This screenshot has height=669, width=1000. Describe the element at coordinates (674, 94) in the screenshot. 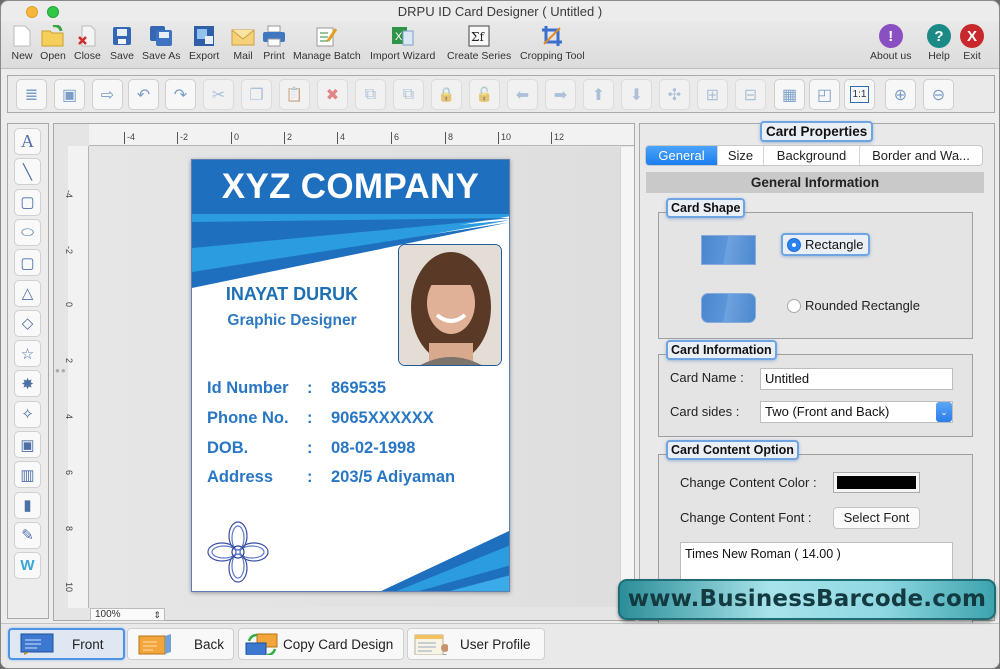

I see `center-button: ✣` at that location.